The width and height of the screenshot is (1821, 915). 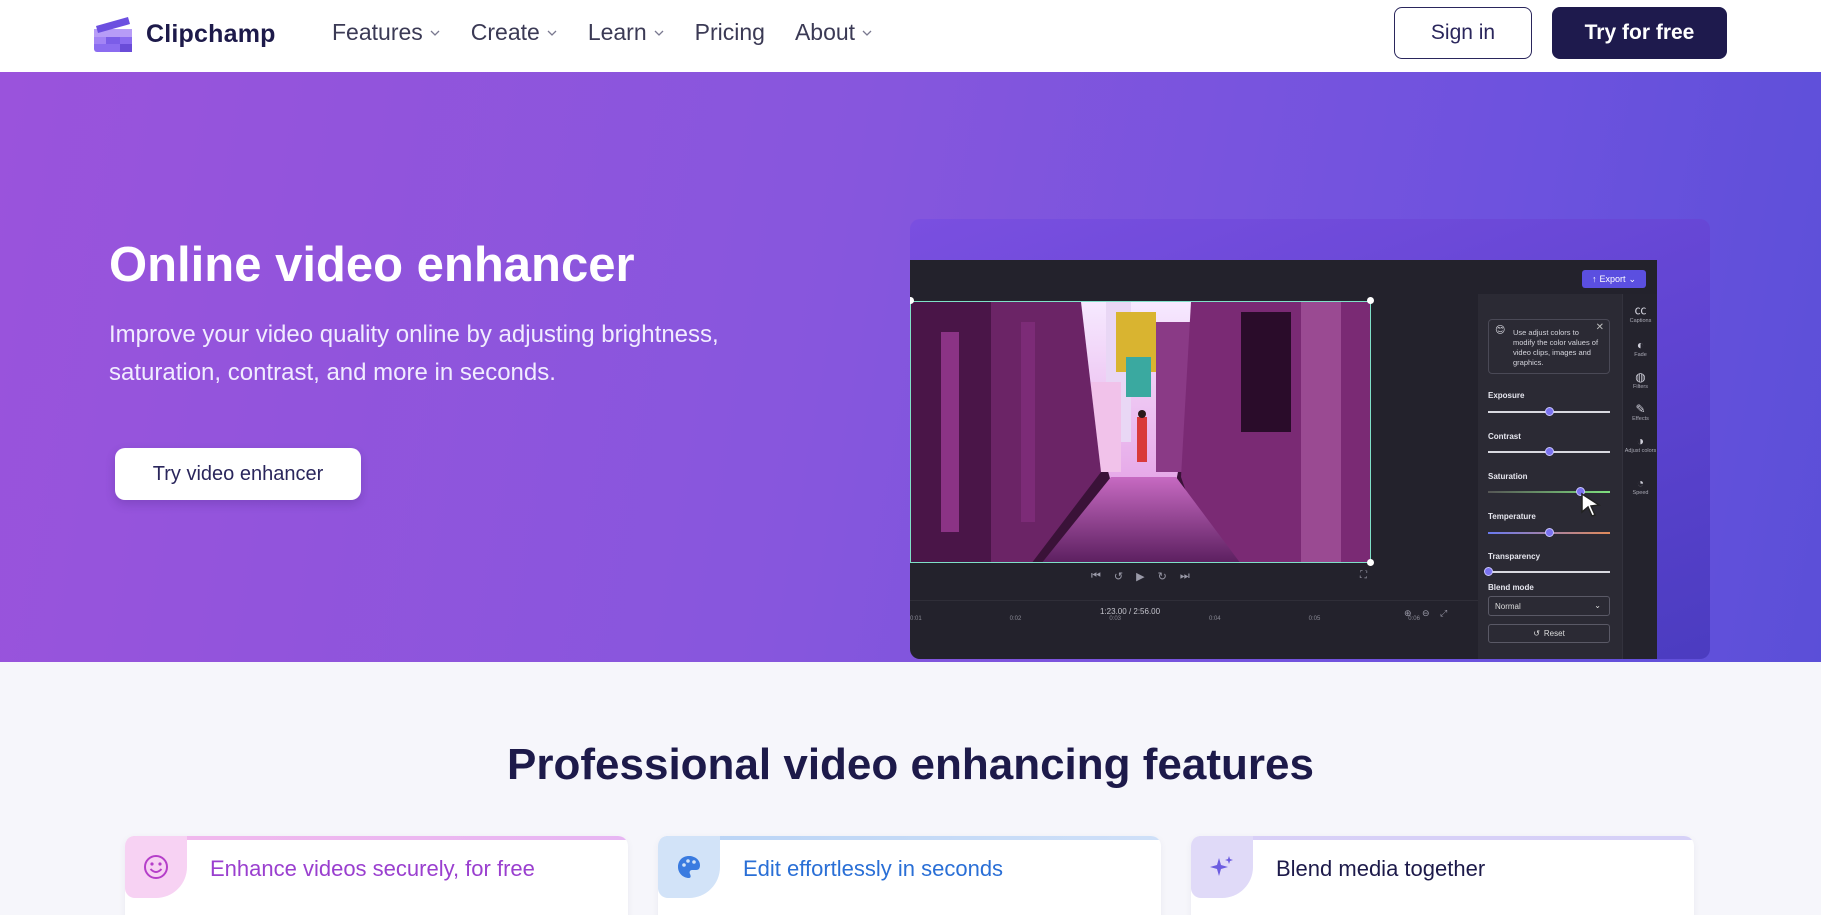 What do you see at coordinates (873, 868) in the screenshot?
I see `feature-card-label: Edit effortlessly in seconds` at bounding box center [873, 868].